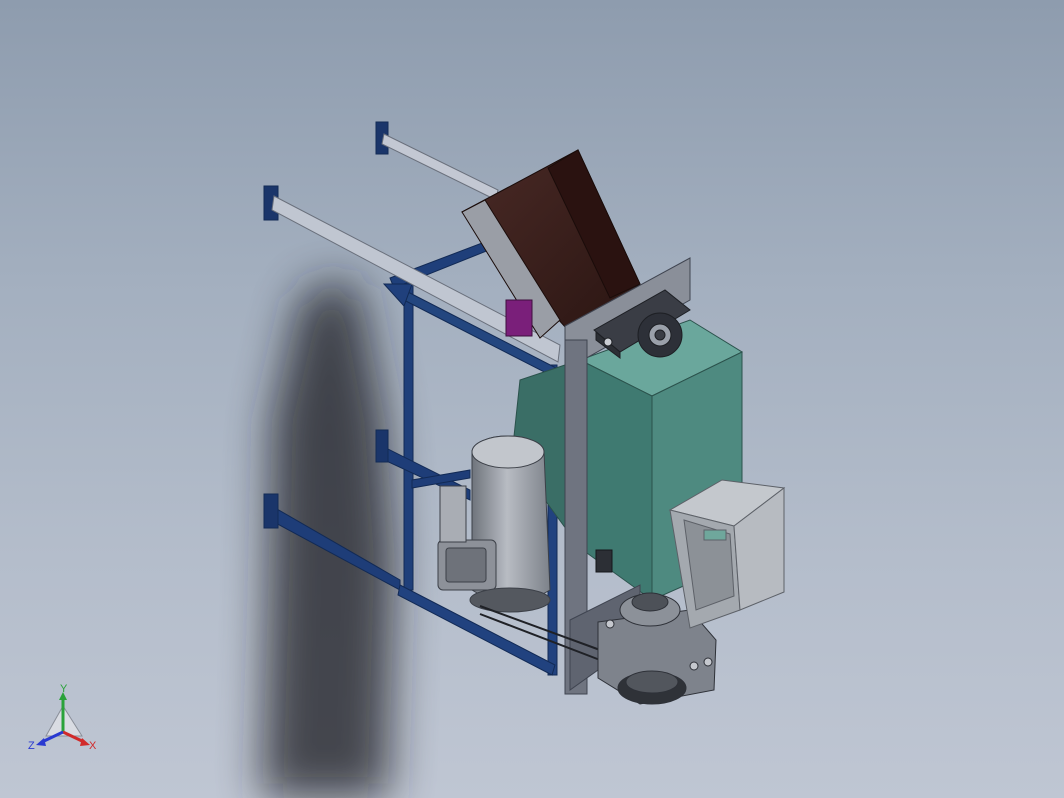 This screenshot has height=798, width=1064. I want to click on chute, so click(727, 554).